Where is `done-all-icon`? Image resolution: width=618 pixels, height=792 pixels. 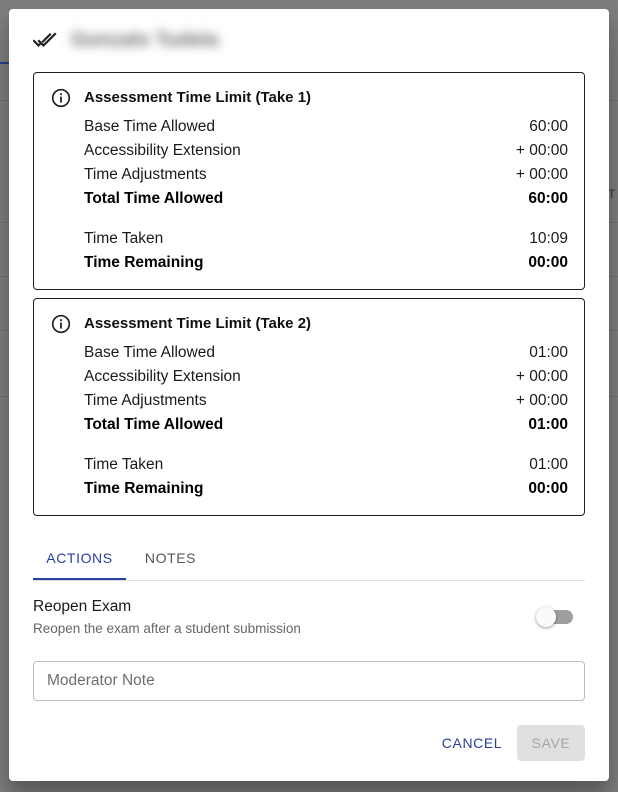
done-all-icon is located at coordinates (45, 40).